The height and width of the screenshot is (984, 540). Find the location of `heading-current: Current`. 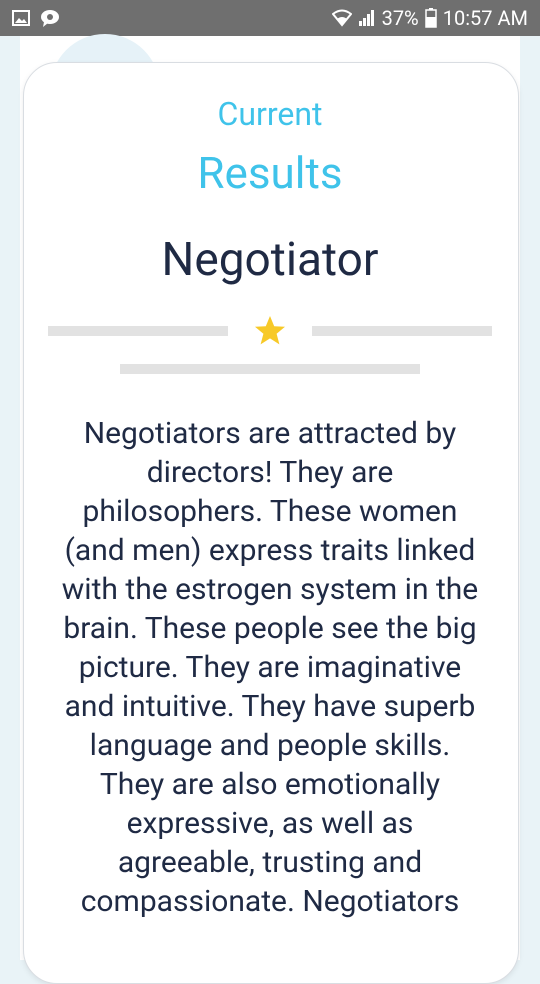

heading-current: Current is located at coordinates (270, 114).